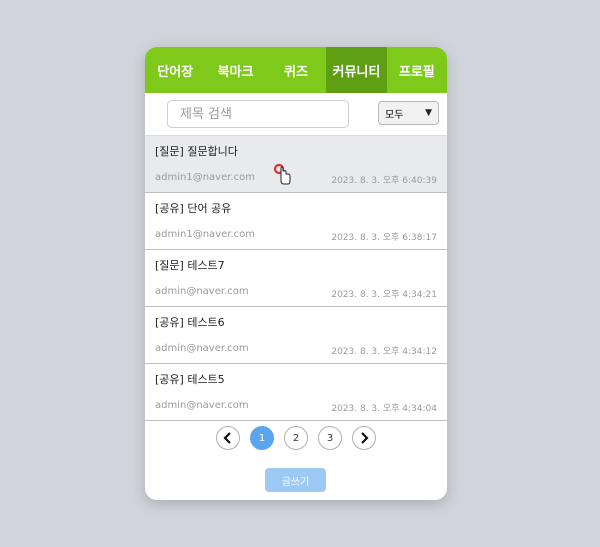 Image resolution: width=600 pixels, height=547 pixels. I want to click on tab-profile: 프로필, so click(417, 70).